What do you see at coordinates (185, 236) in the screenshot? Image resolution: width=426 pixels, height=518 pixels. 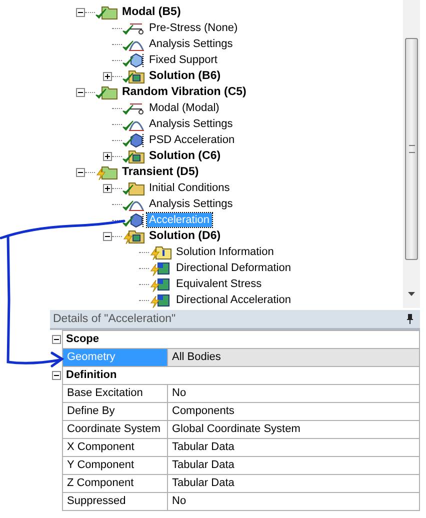 I see `tree-item: Solution (D6)` at bounding box center [185, 236].